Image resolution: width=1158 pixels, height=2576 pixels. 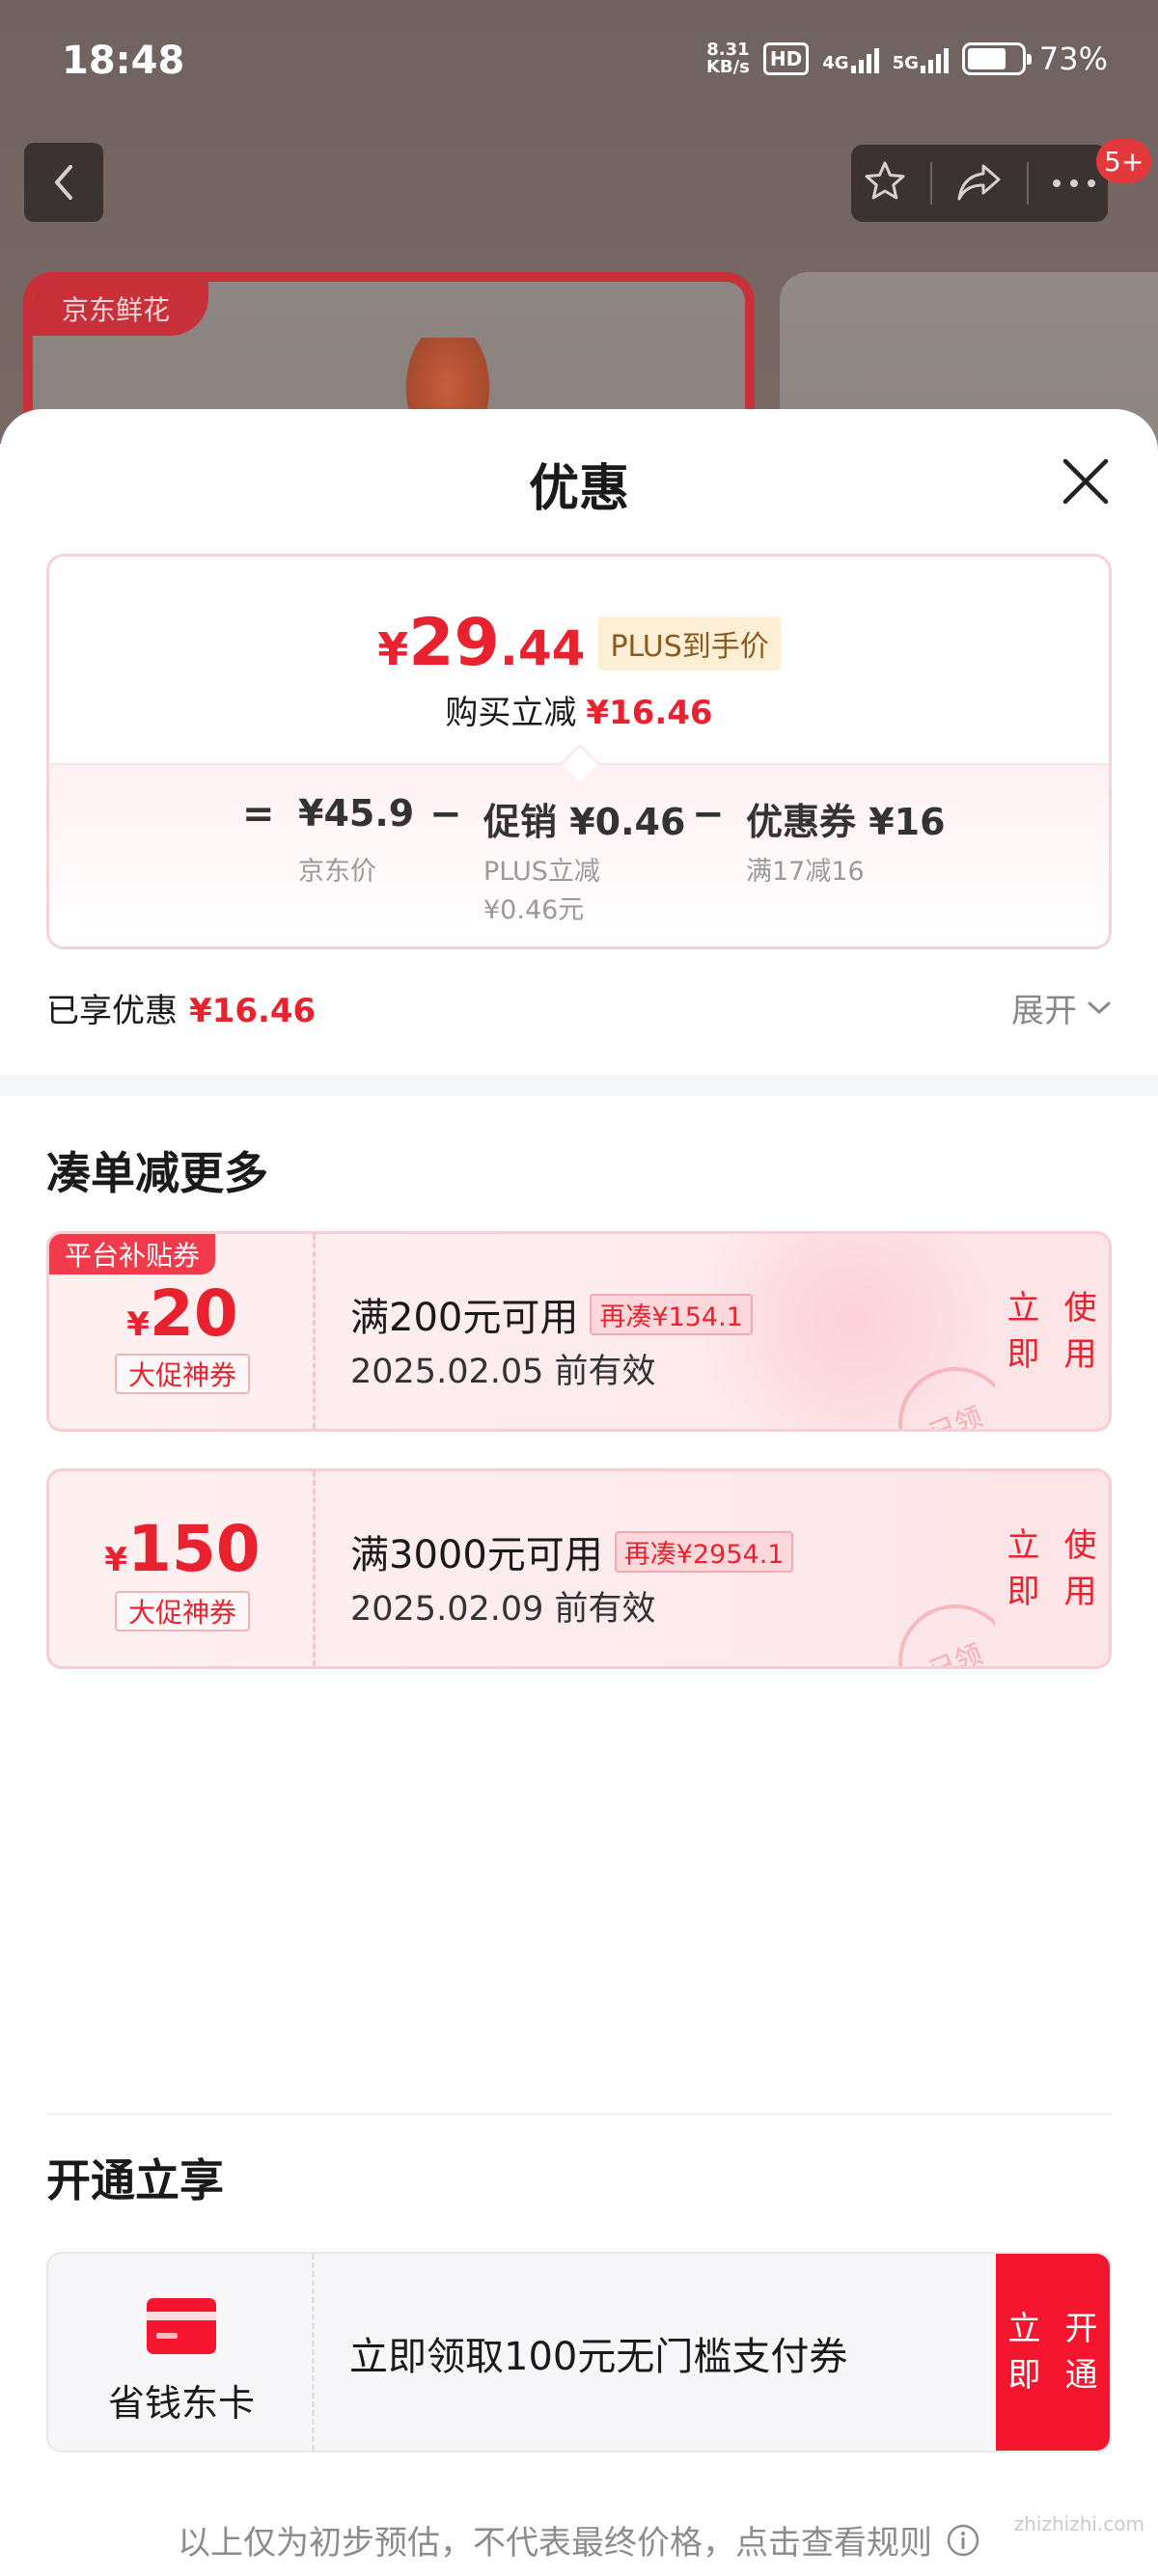 What do you see at coordinates (963, 2541) in the screenshot?
I see `info-icon` at bounding box center [963, 2541].